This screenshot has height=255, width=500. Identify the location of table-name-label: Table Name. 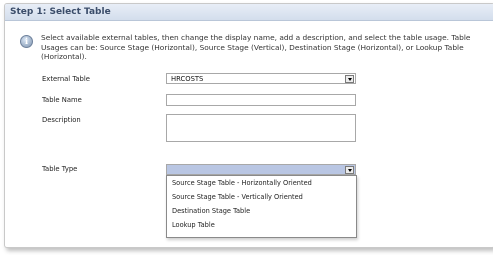
(62, 100).